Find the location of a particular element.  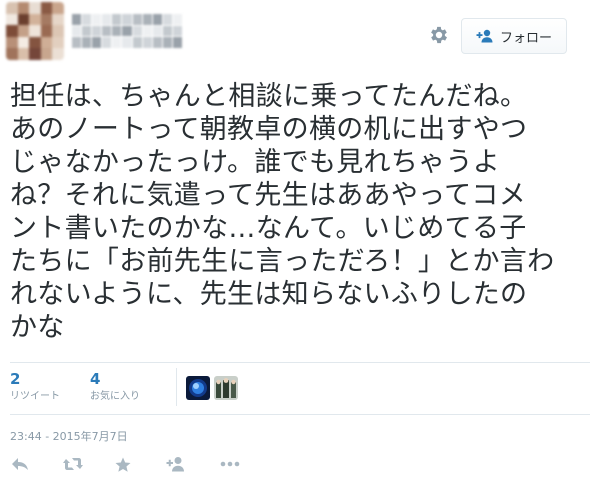

retweet-stat: 2 リツイート is located at coordinates (35, 387).